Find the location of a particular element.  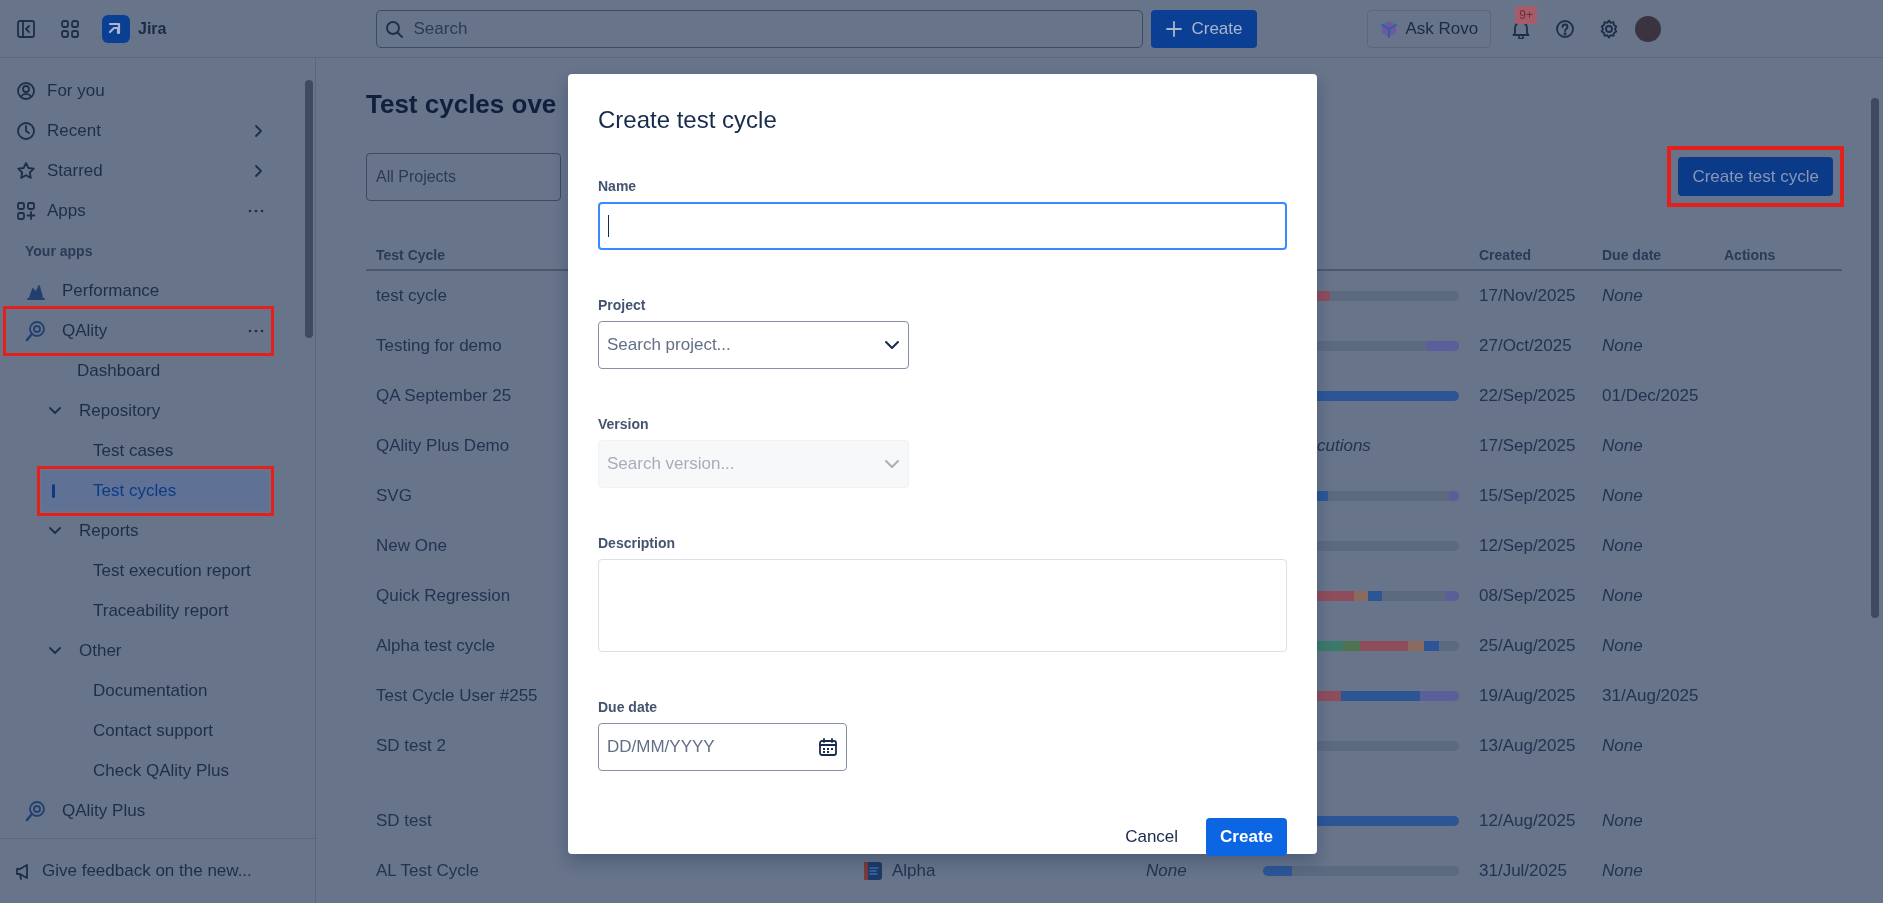

settings-icon is located at coordinates (1609, 28).